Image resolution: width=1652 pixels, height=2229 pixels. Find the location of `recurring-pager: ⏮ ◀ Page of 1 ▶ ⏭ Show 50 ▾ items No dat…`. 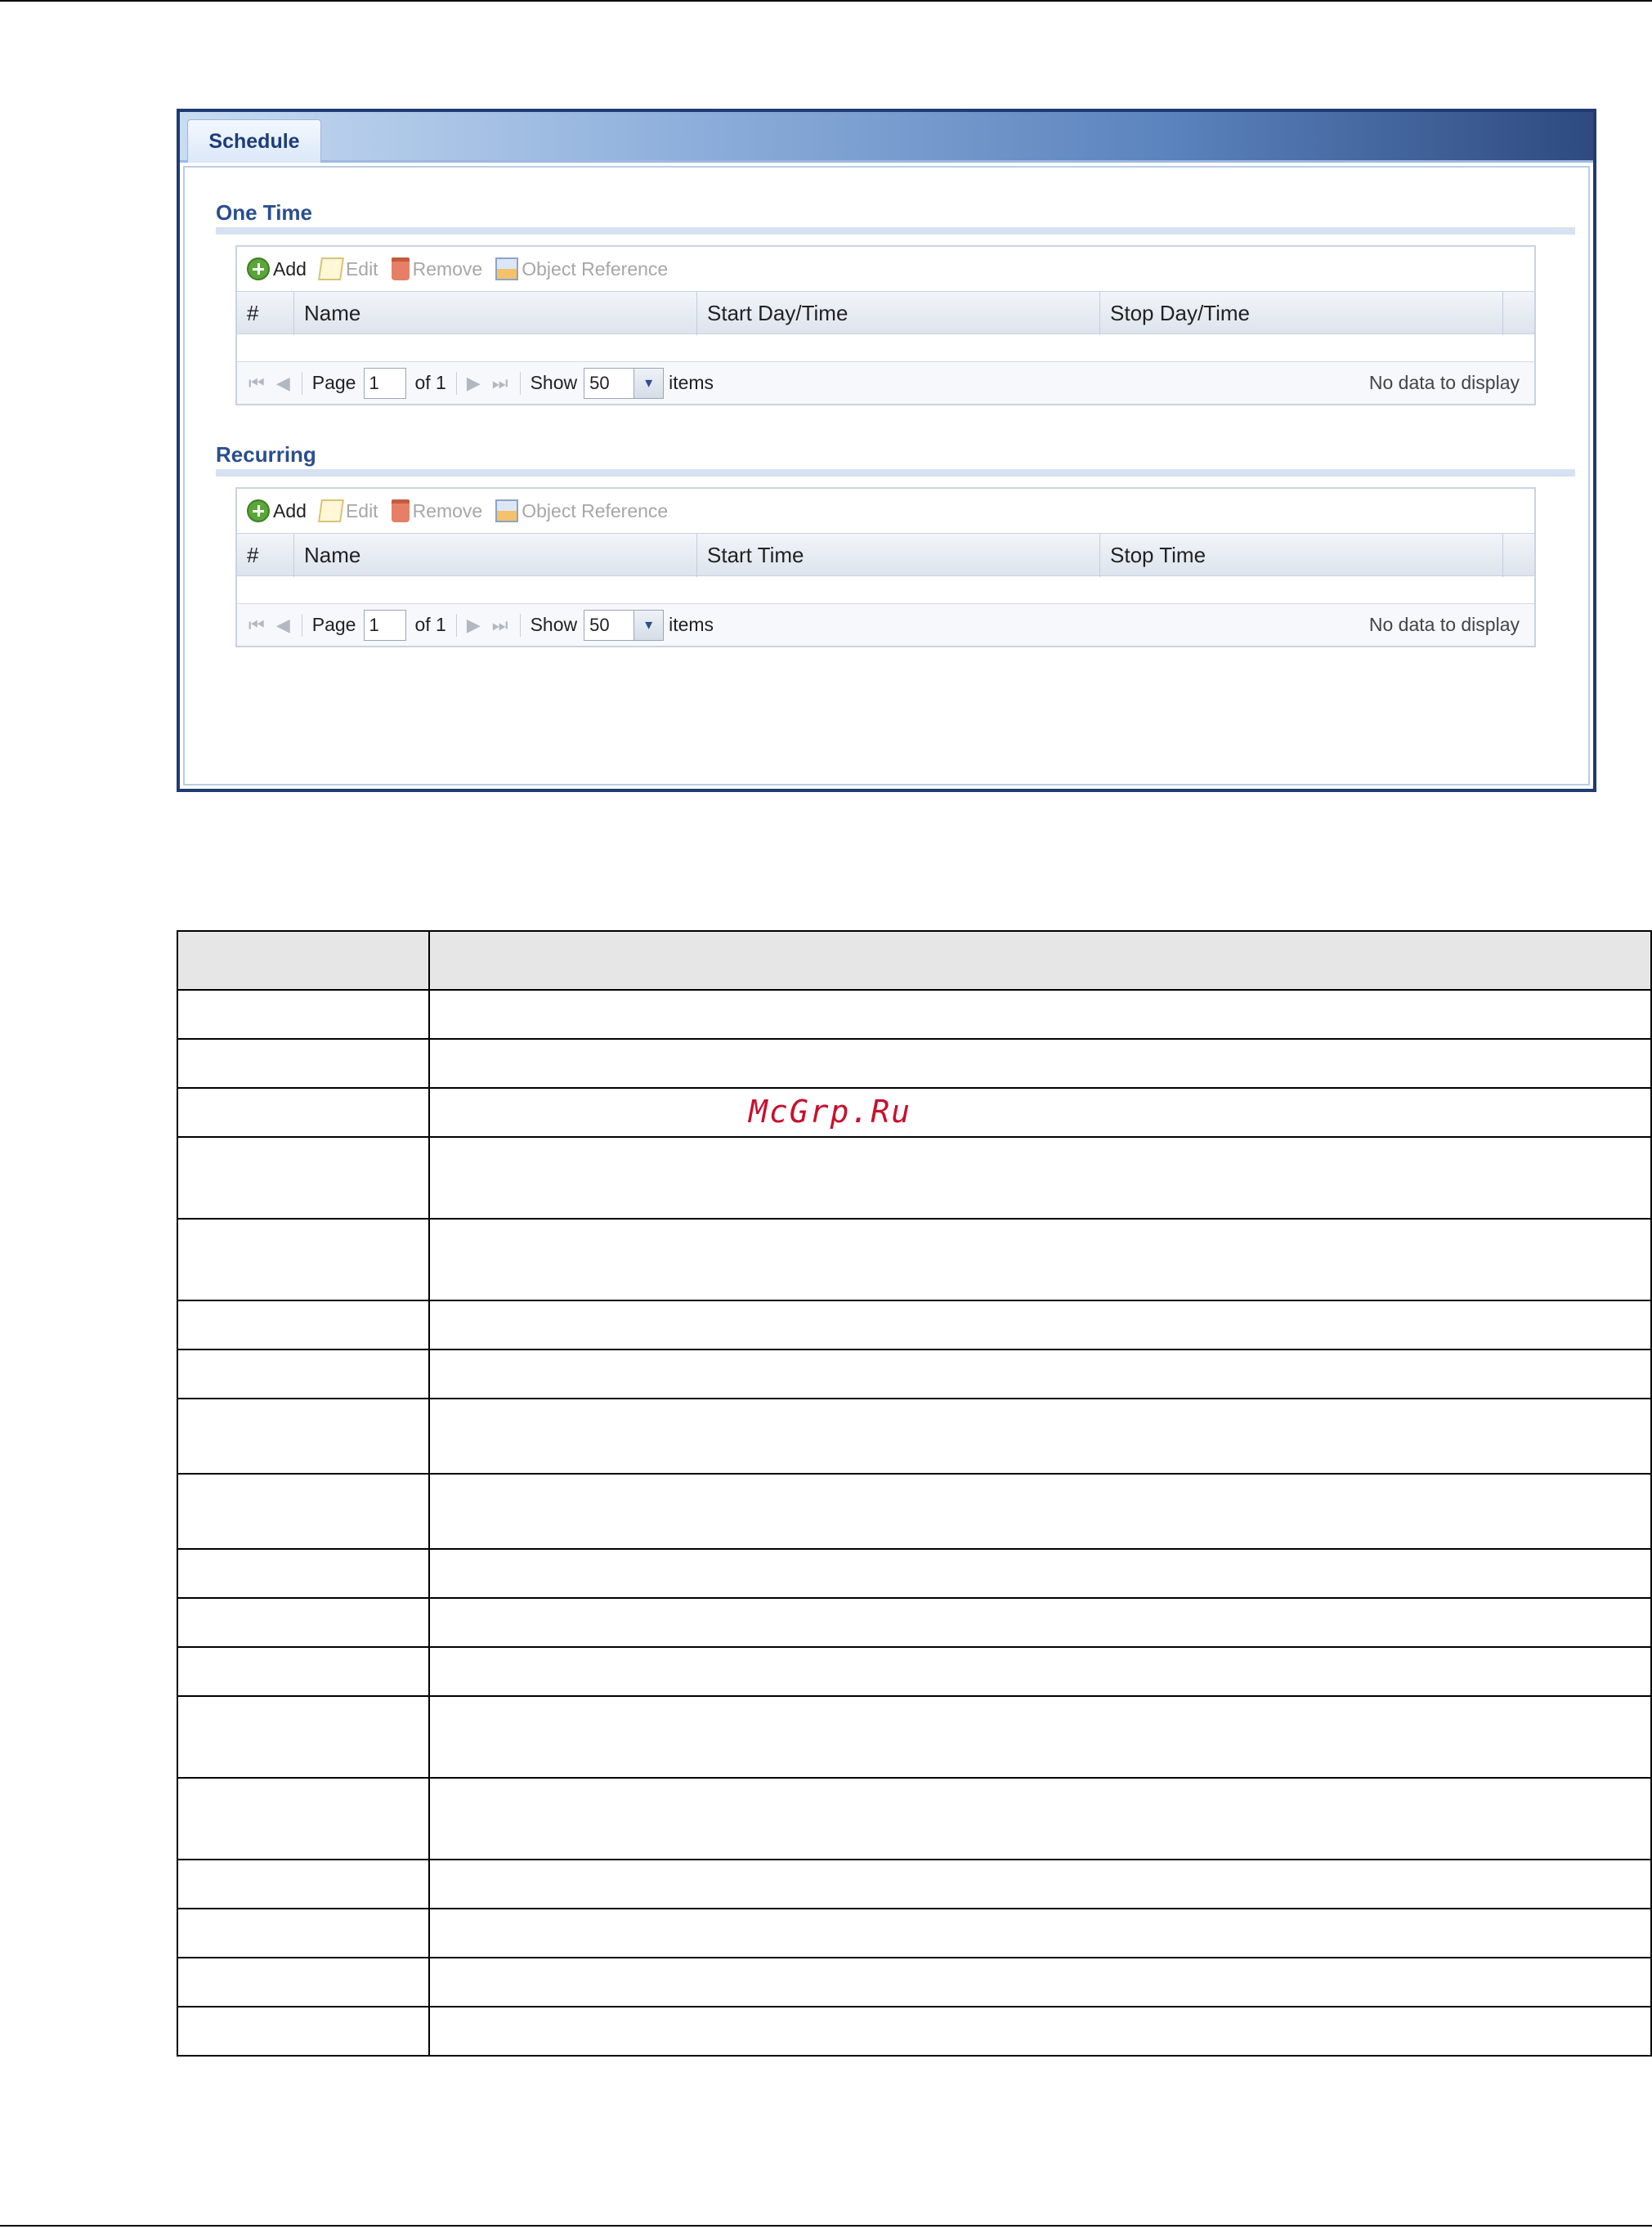

recurring-pager: ⏮ ◀ Page of 1 ▶ ⏭ Show 50 ▾ items No dat… is located at coordinates (885, 625).